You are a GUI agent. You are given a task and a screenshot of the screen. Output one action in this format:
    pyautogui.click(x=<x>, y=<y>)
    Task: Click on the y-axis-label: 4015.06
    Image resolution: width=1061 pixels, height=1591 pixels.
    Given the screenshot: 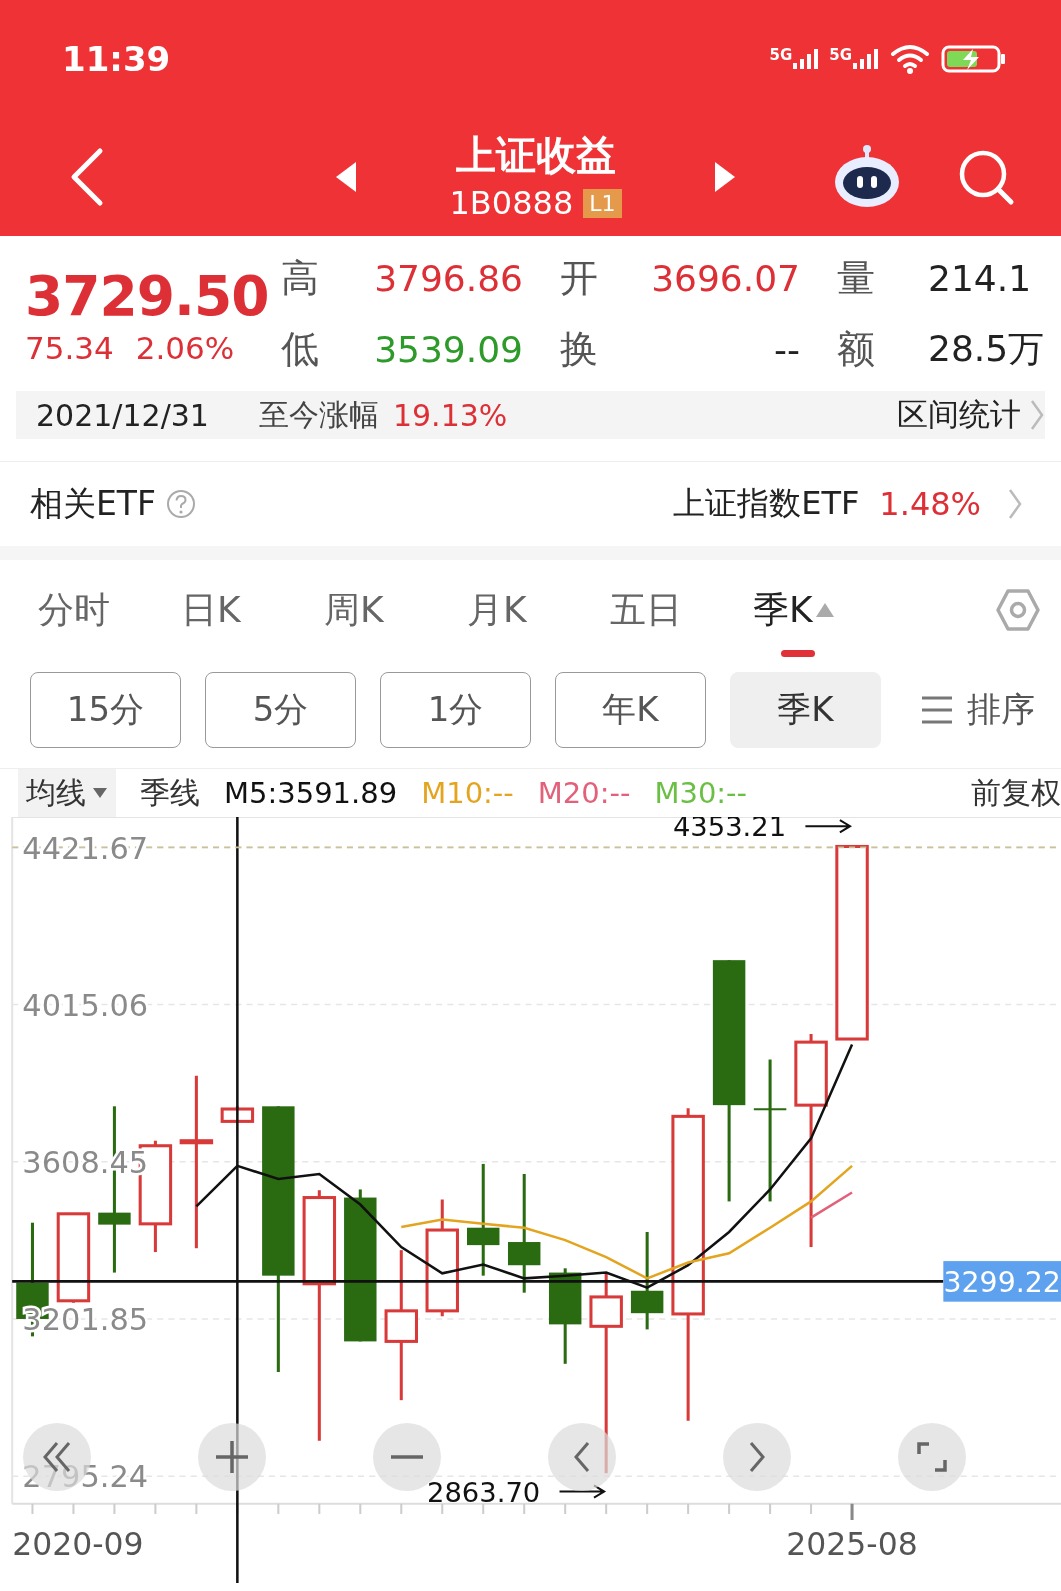 What is the action you would take?
    pyautogui.click(x=85, y=1005)
    